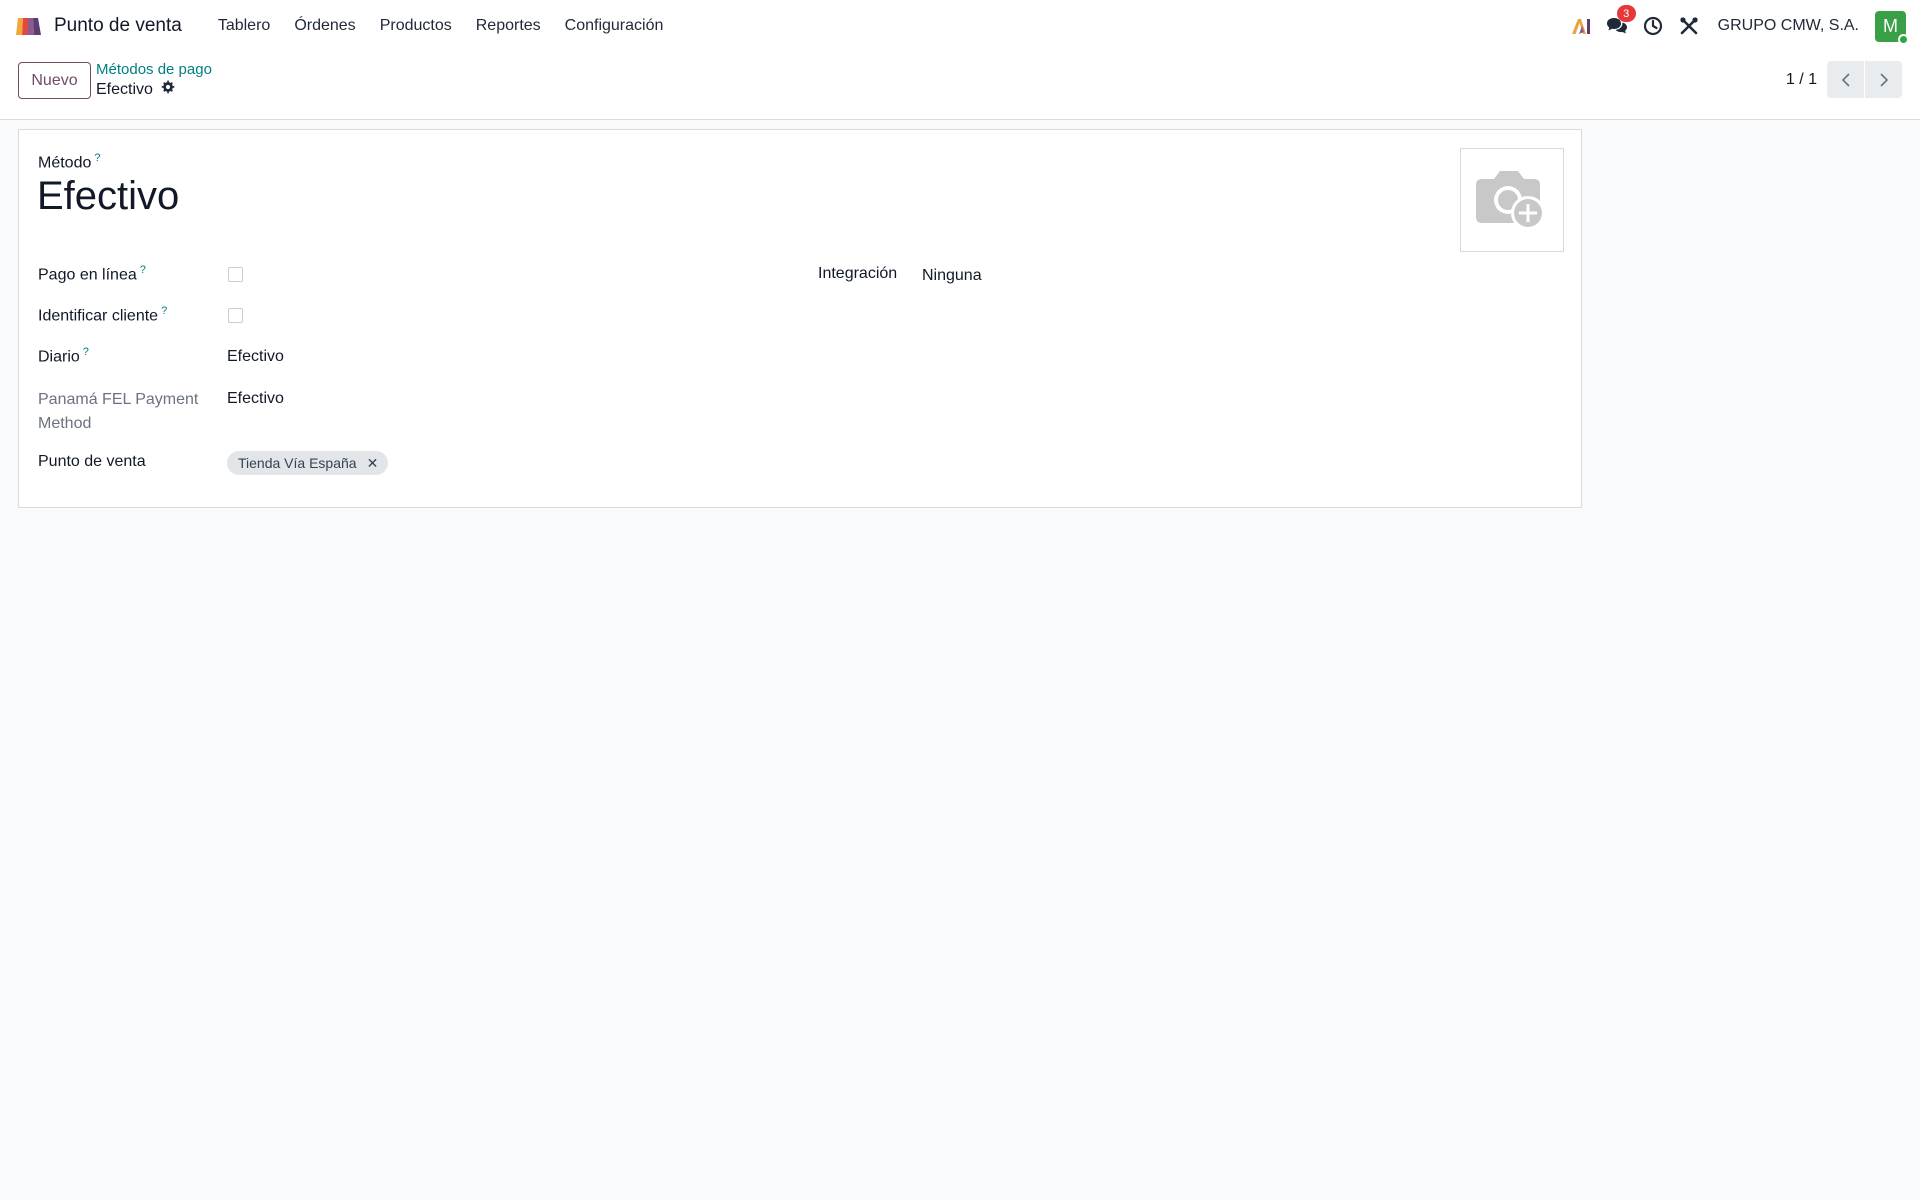 This screenshot has height=1200, width=1920. I want to click on point-of-sale-label: Punto de venta, so click(92, 461).